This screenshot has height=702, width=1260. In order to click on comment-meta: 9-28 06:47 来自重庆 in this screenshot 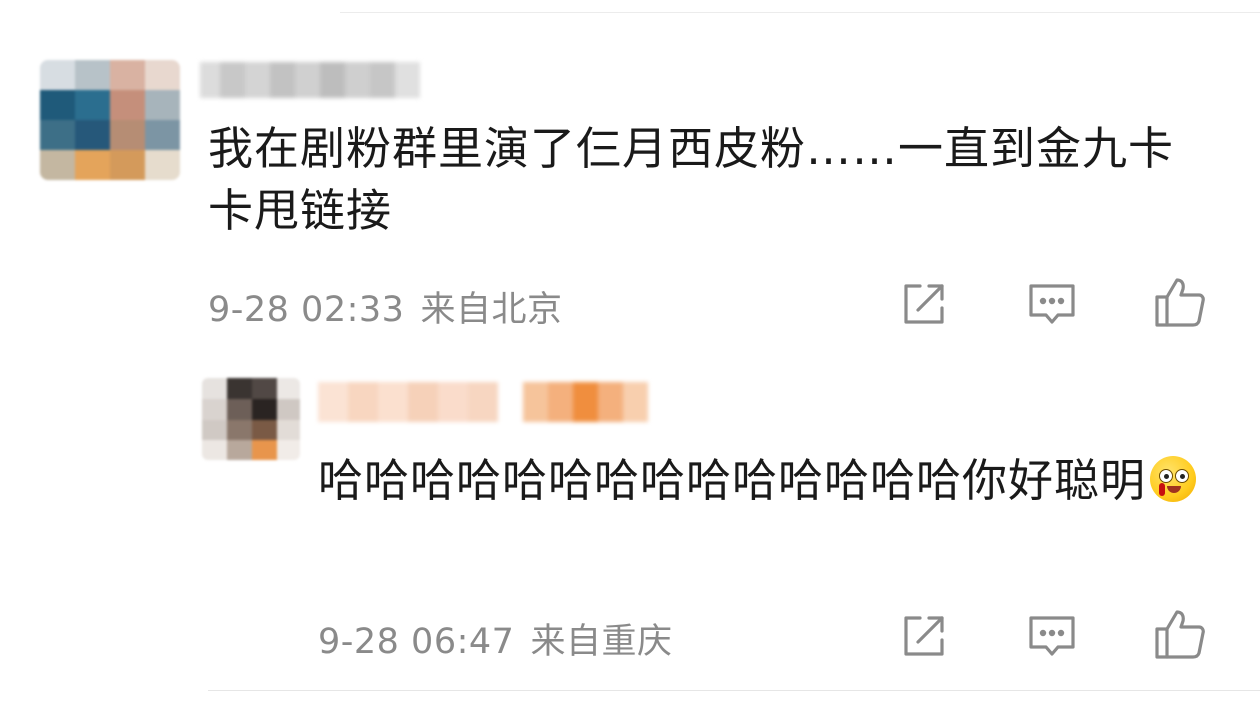, I will do `click(495, 638)`.